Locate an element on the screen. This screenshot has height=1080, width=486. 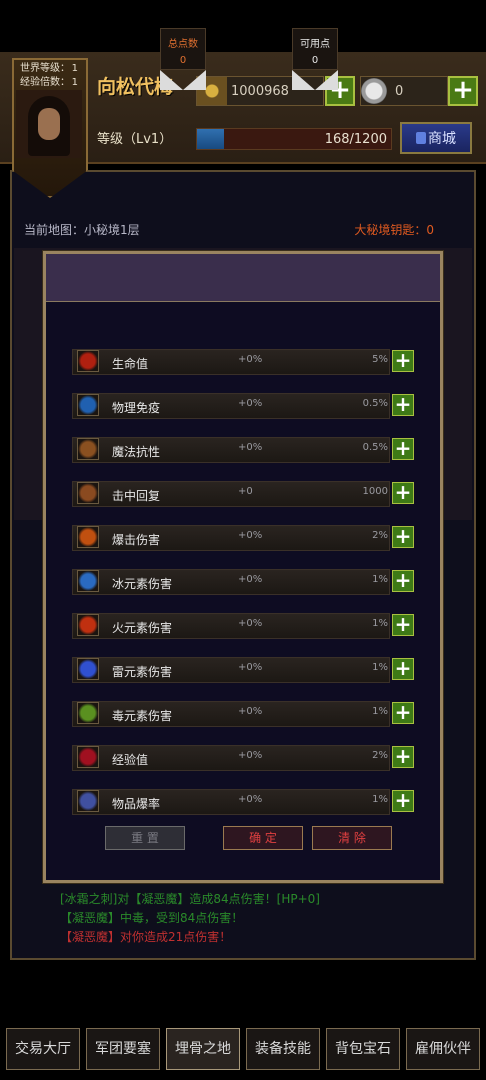
dialog-header is located at coordinates (243, 278).